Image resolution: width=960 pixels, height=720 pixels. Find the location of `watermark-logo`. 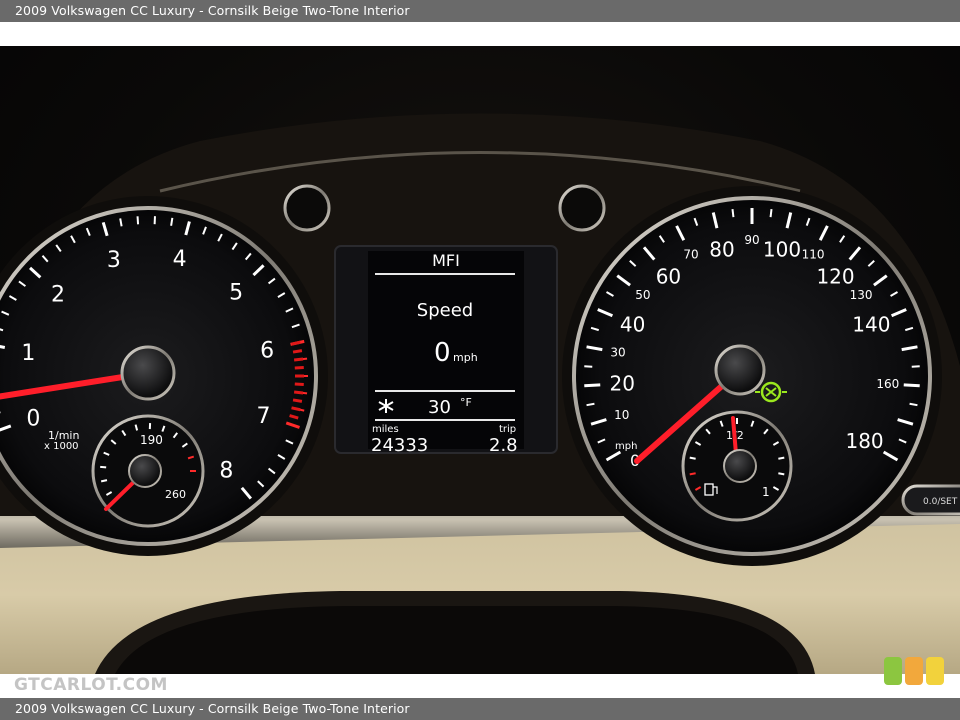

watermark-logo is located at coordinates (915, 673).